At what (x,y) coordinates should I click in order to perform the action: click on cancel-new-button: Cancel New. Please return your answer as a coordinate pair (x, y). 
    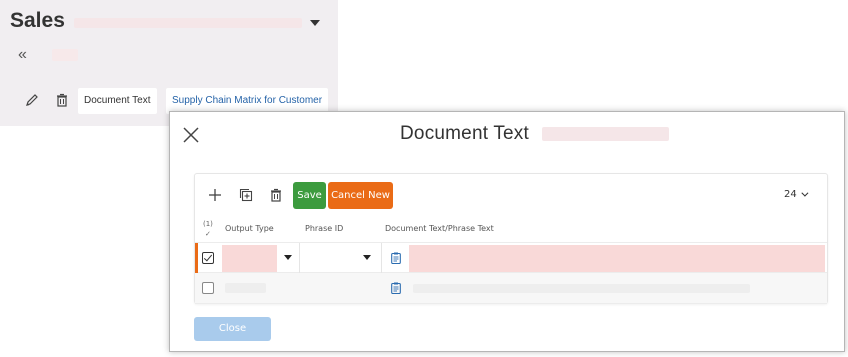
    Looking at the image, I should click on (360, 195).